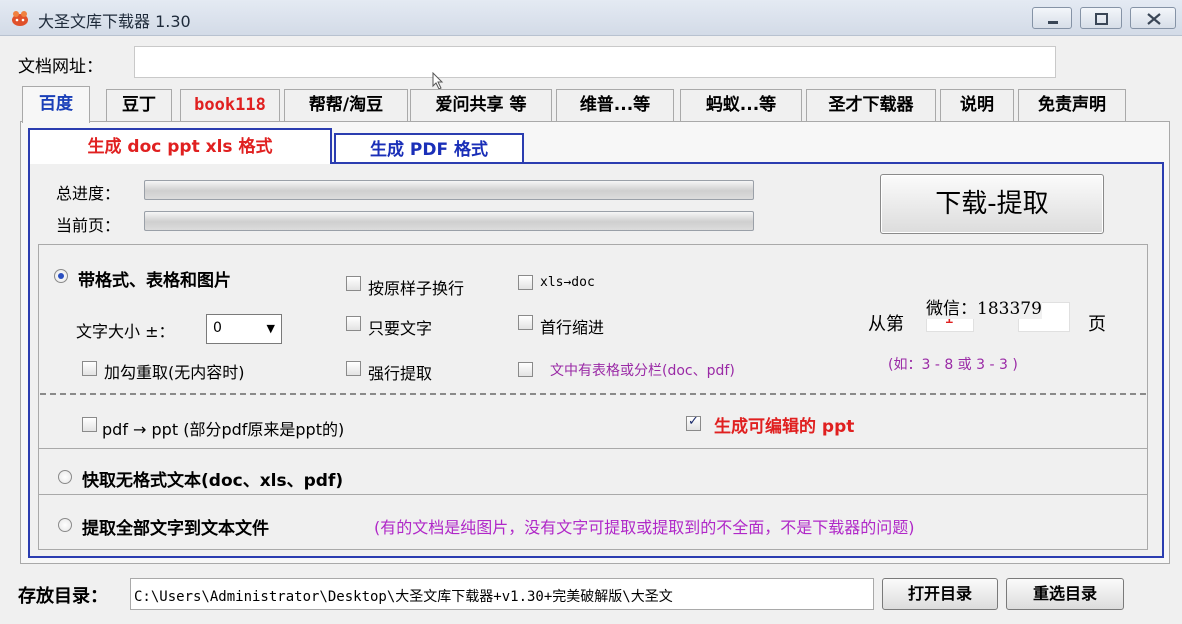  I want to click on tab-weipu: 维普...等, so click(615, 105).